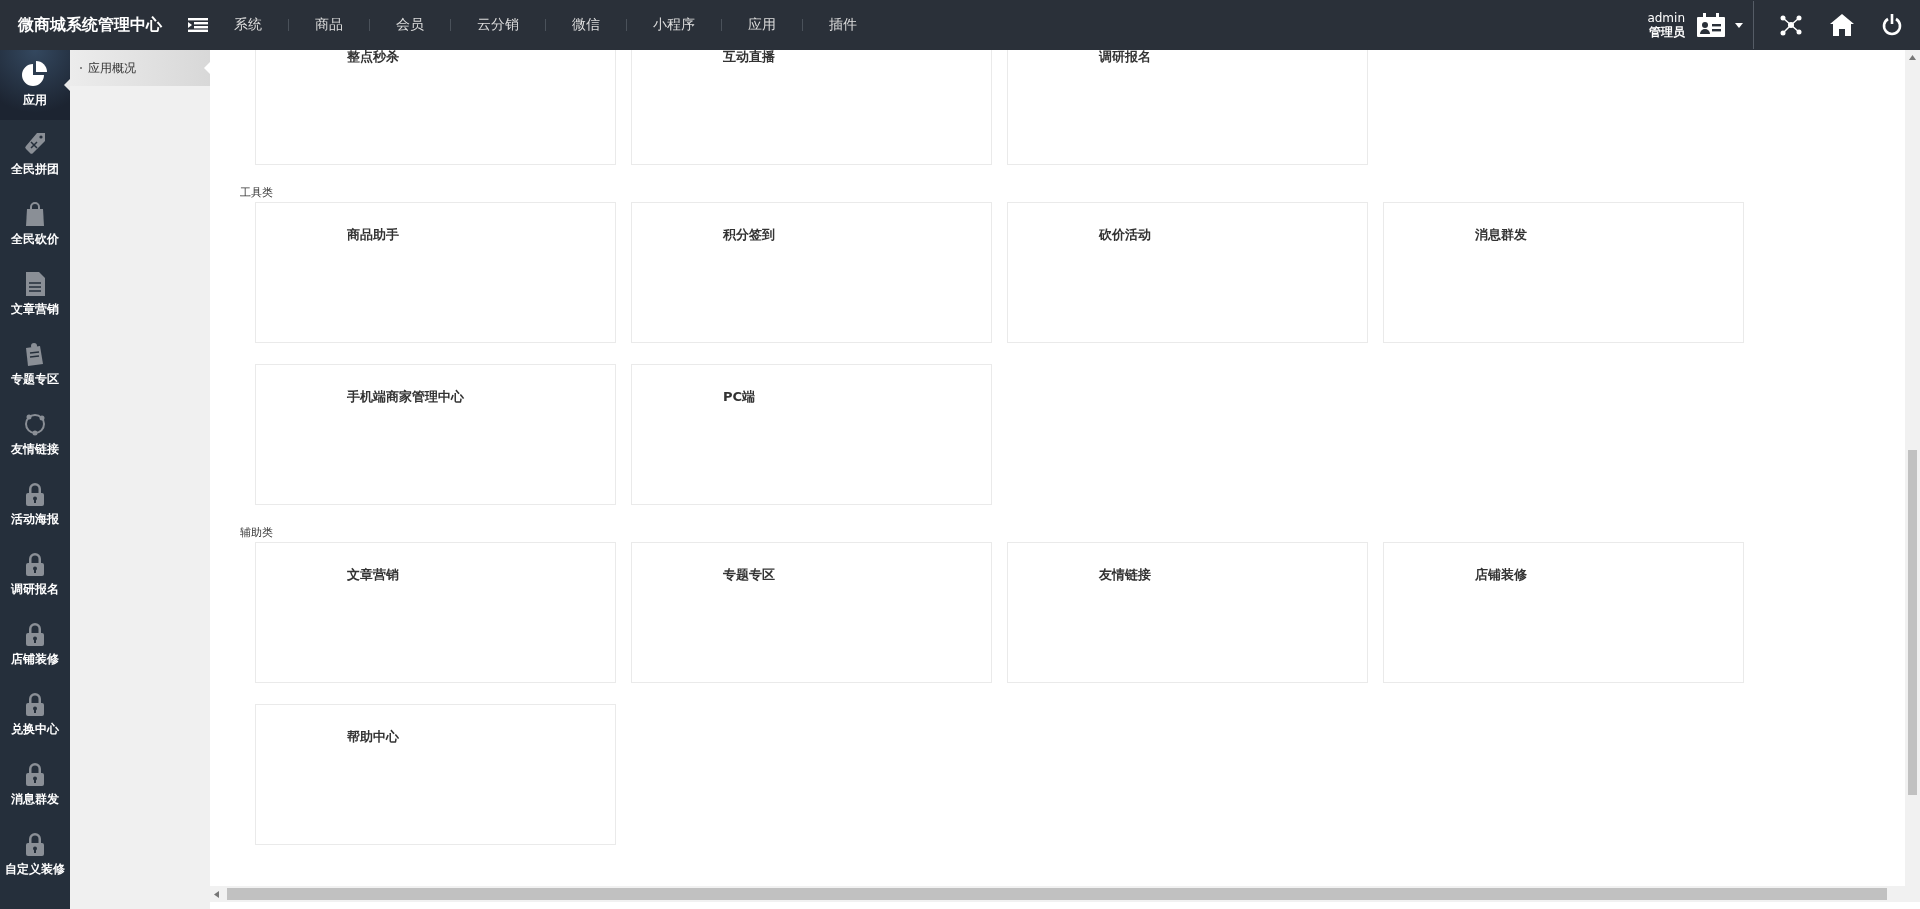 This screenshot has height=909, width=1920. Describe the element at coordinates (35, 424) in the screenshot. I see `link-circle-icon` at that location.